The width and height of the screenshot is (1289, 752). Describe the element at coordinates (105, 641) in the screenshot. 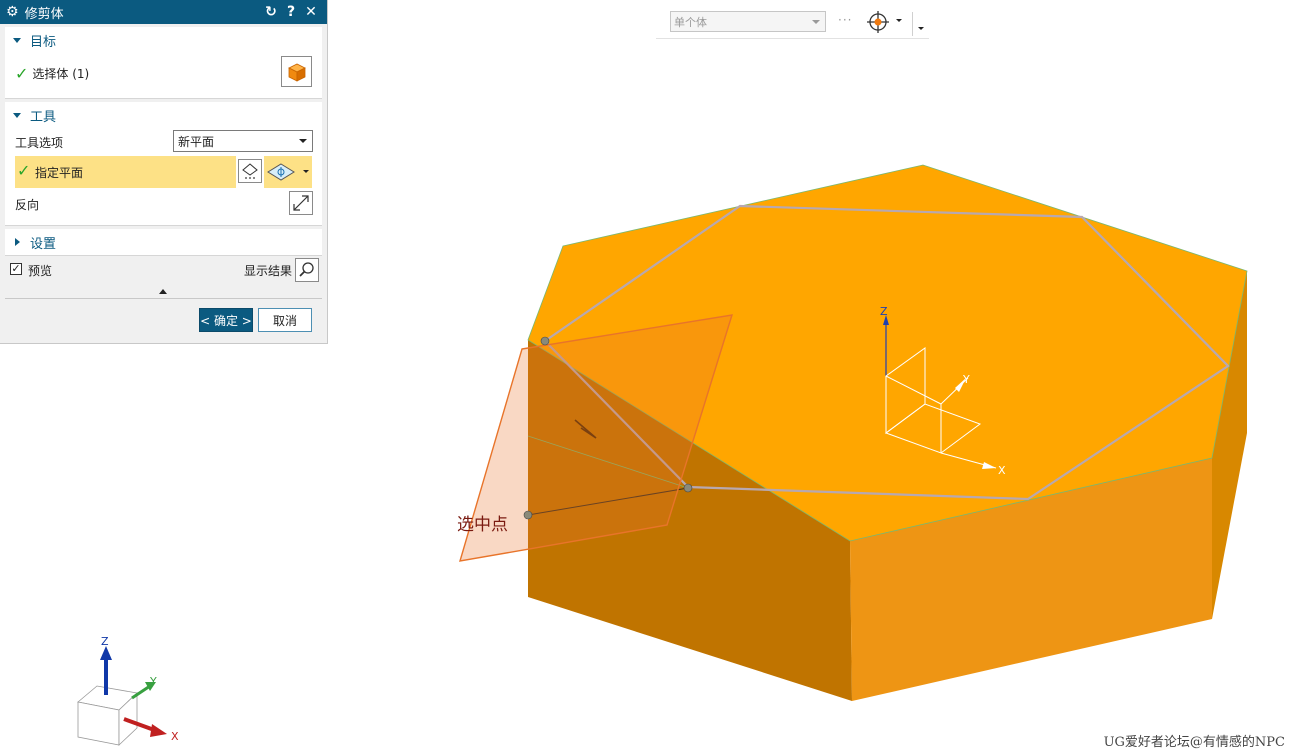

I see `triad-z-label: Z` at that location.